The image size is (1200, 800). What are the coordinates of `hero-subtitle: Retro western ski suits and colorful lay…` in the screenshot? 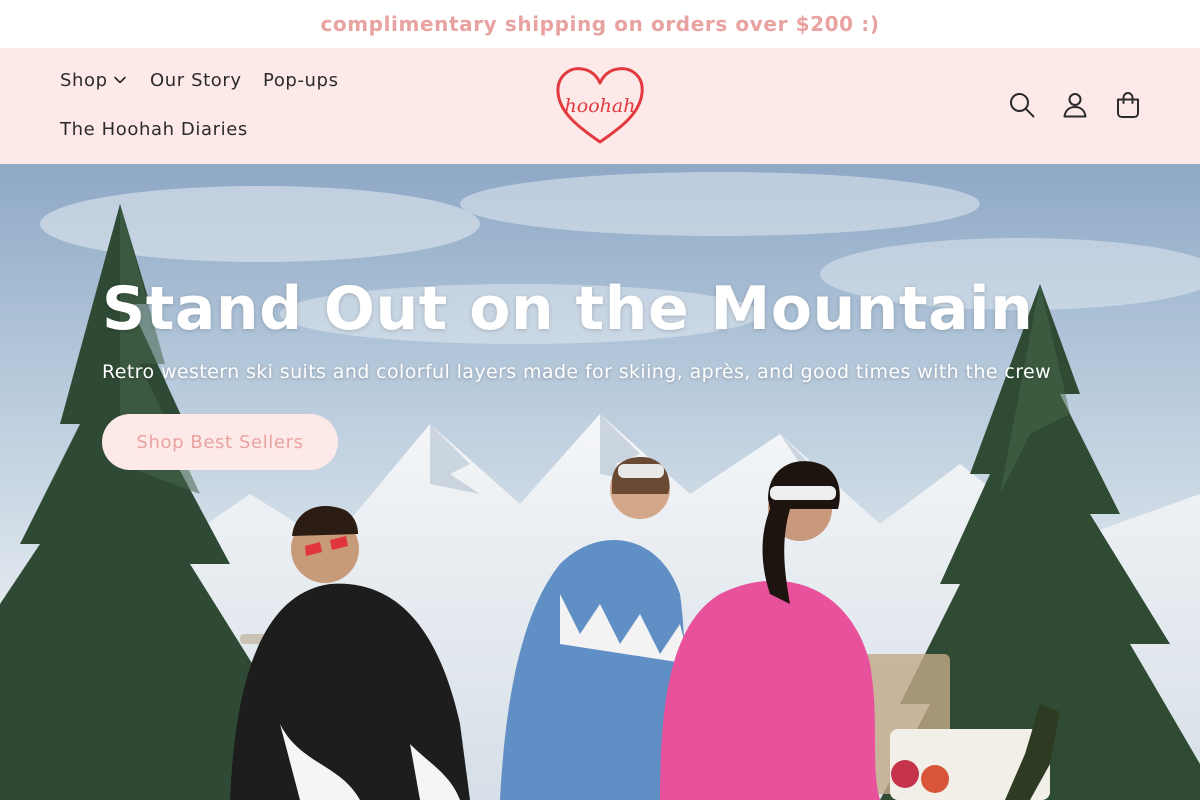 It's located at (577, 372).